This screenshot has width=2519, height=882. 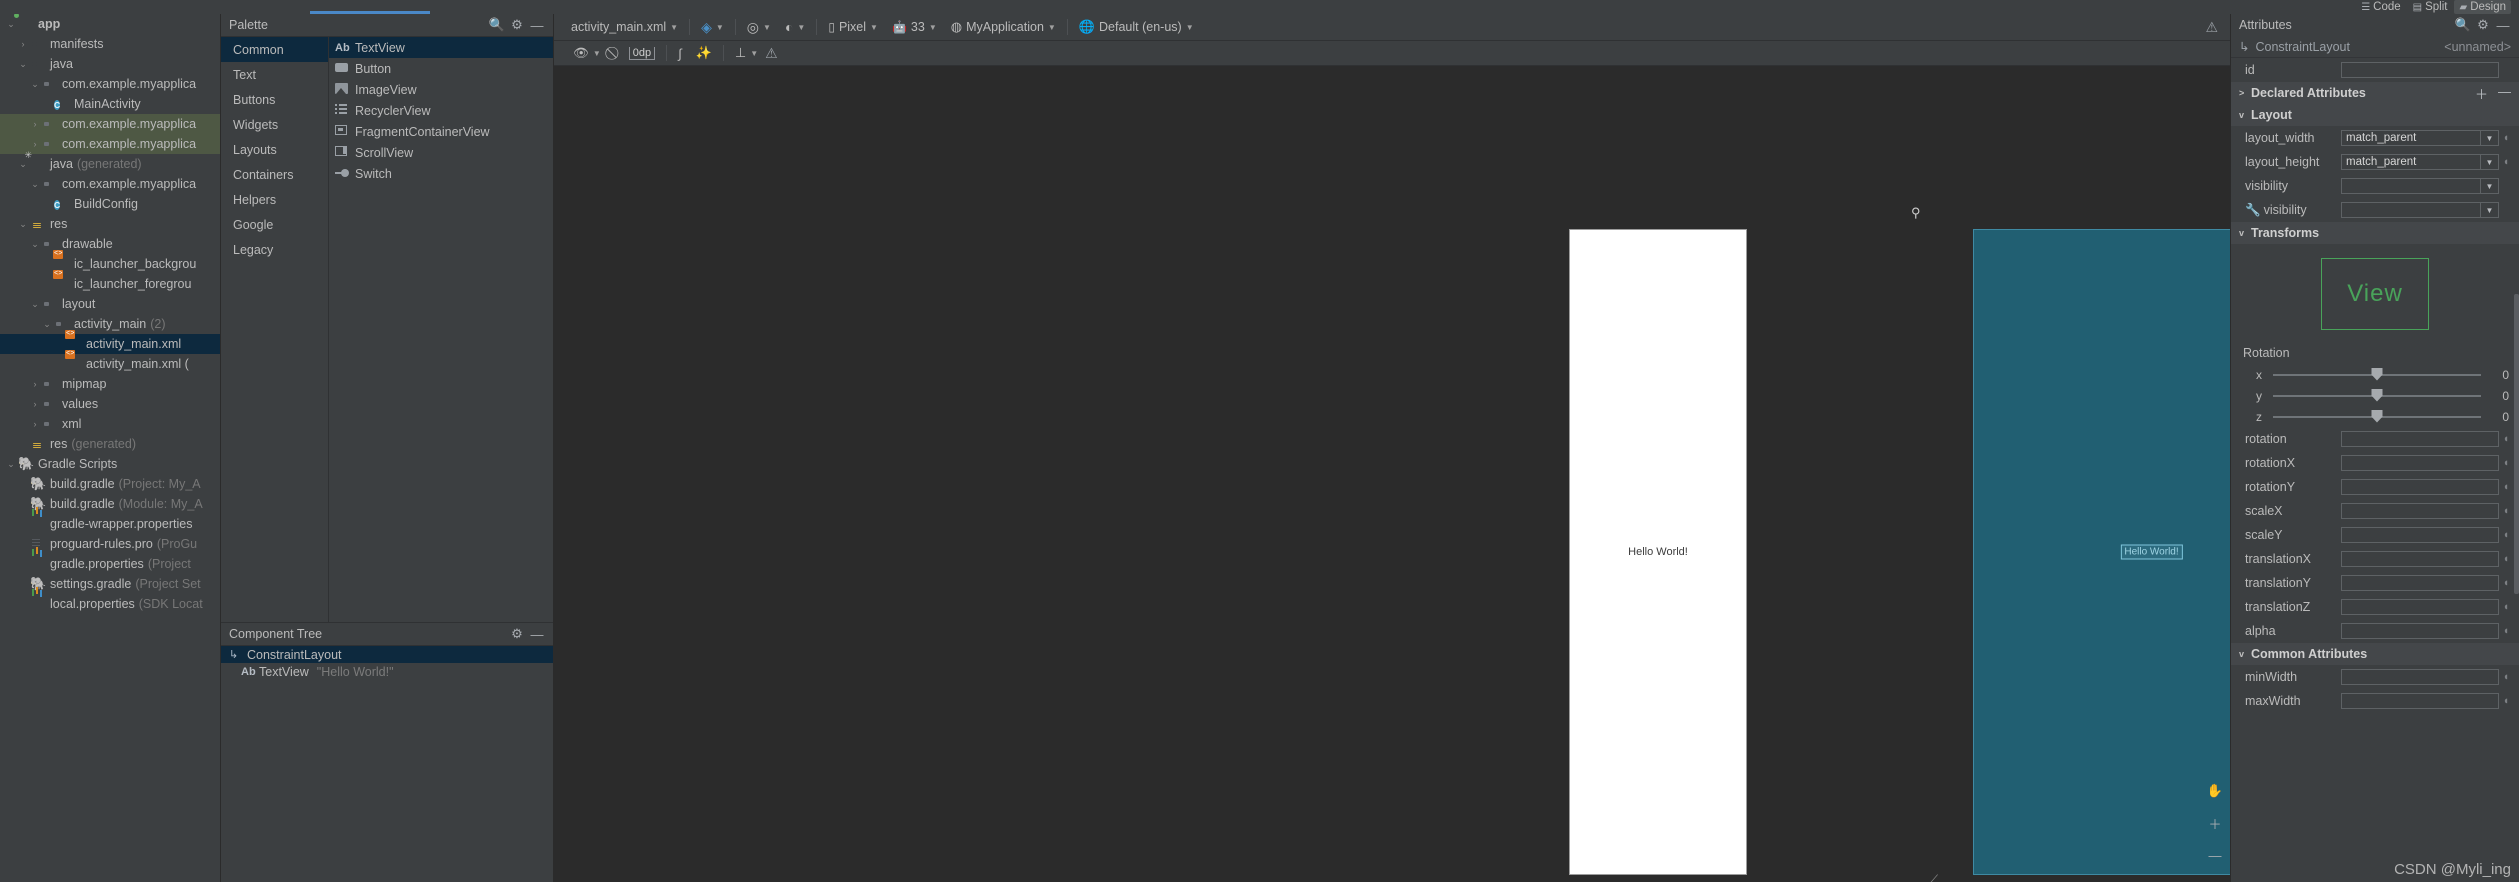 I want to click on minus-icon: —, so click(x=2504, y=93).